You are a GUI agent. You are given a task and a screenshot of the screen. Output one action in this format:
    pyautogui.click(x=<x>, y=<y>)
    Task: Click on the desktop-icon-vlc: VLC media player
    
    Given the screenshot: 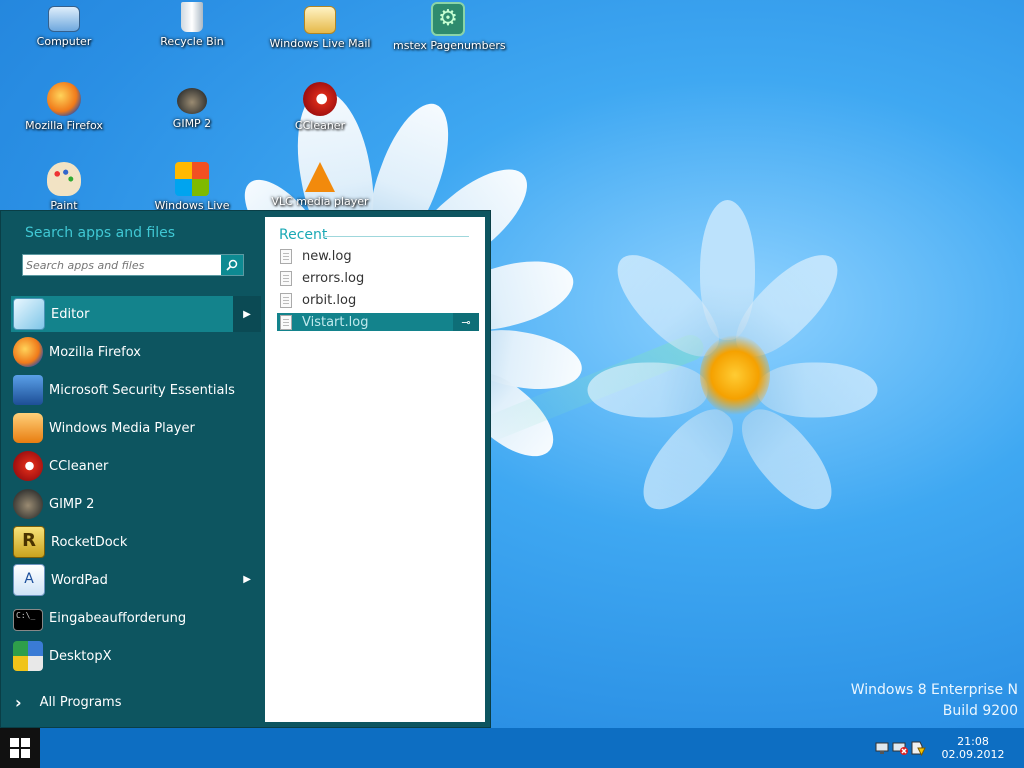 What is the action you would take?
    pyautogui.click(x=320, y=185)
    